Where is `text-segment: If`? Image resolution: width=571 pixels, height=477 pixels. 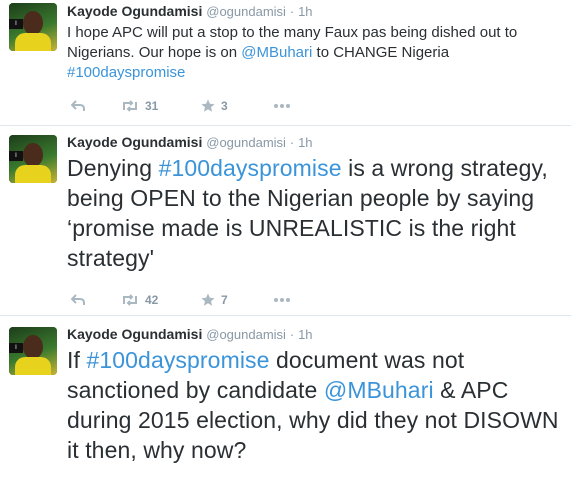
text-segment: If is located at coordinates (77, 360).